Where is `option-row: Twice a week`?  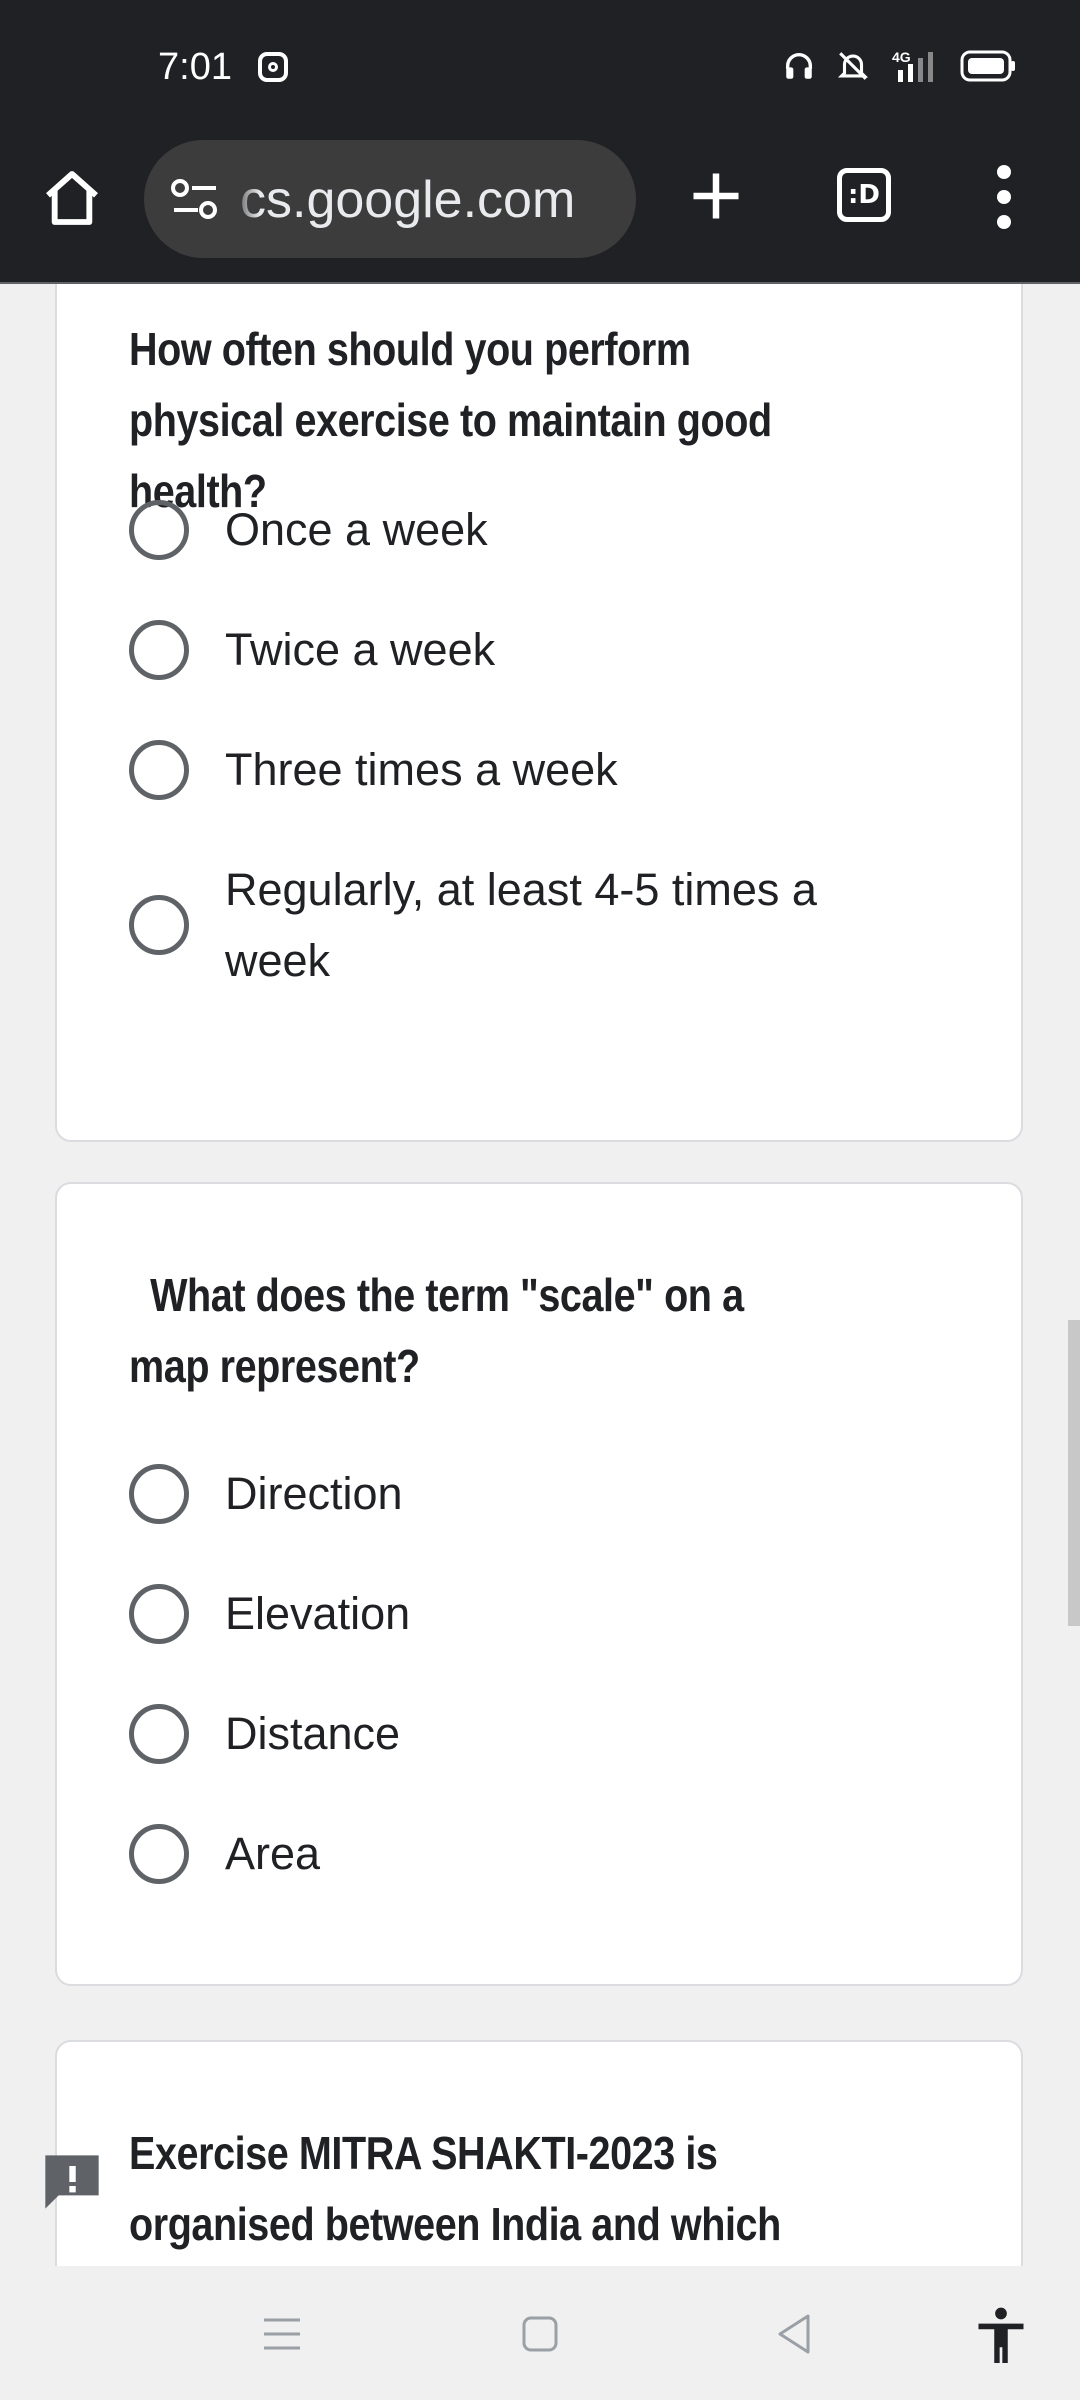
option-row: Twice a week is located at coordinates (559, 649).